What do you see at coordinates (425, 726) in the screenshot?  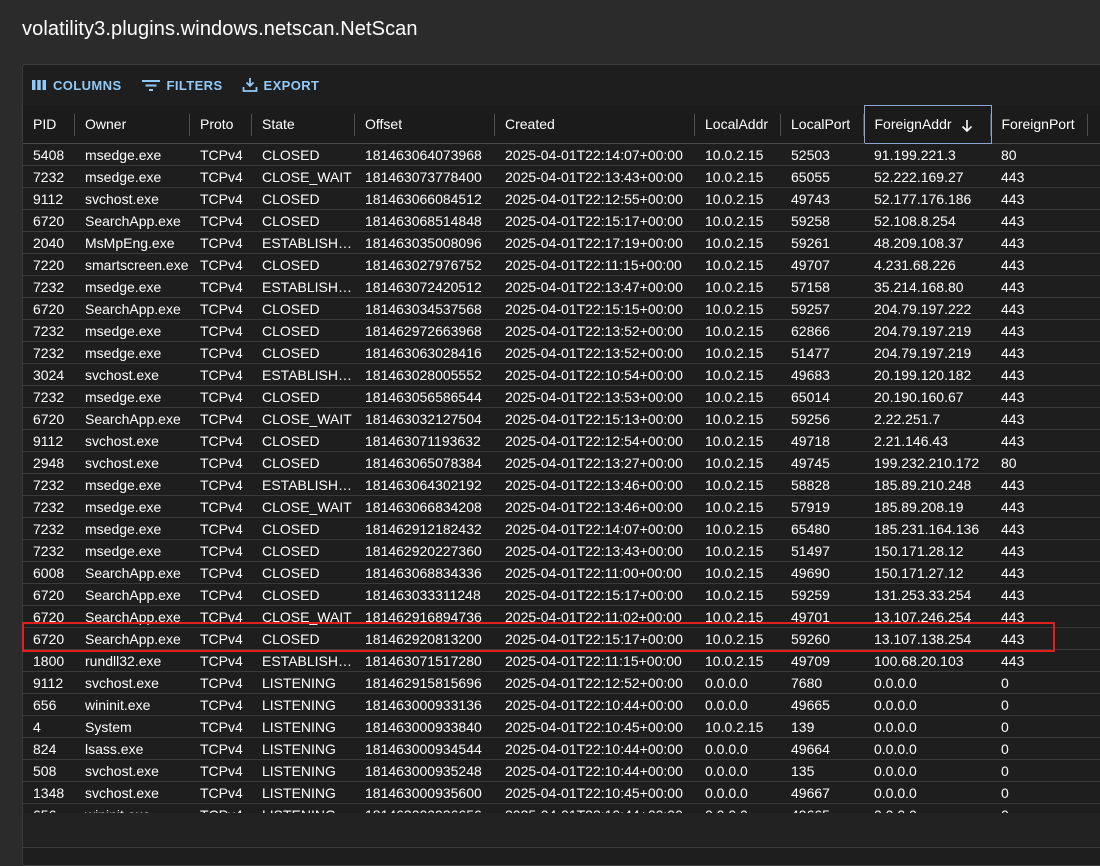 I see `cell-offset: 181463000933840` at bounding box center [425, 726].